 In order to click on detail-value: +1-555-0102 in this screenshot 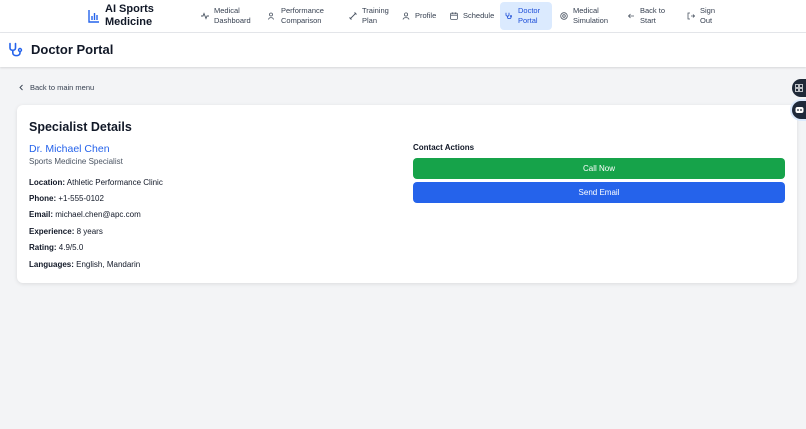, I will do `click(81, 198)`.